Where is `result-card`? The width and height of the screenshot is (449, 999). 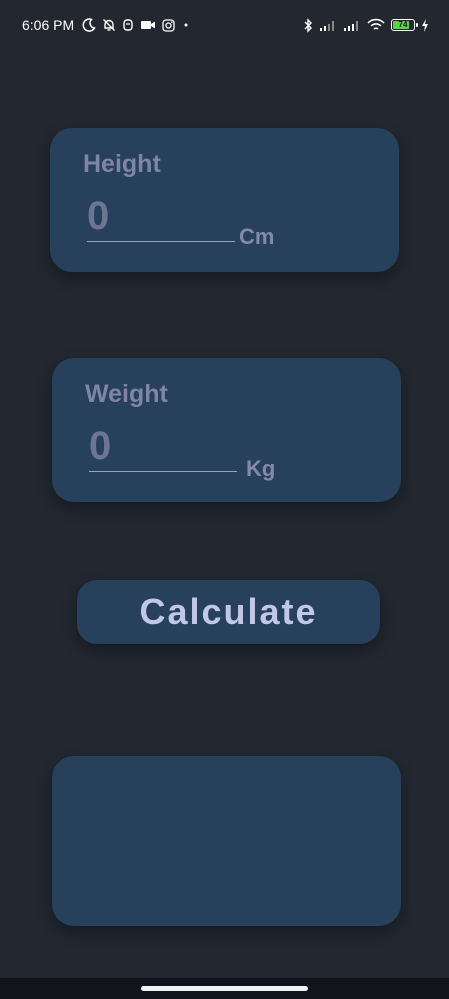 result-card is located at coordinates (226, 841).